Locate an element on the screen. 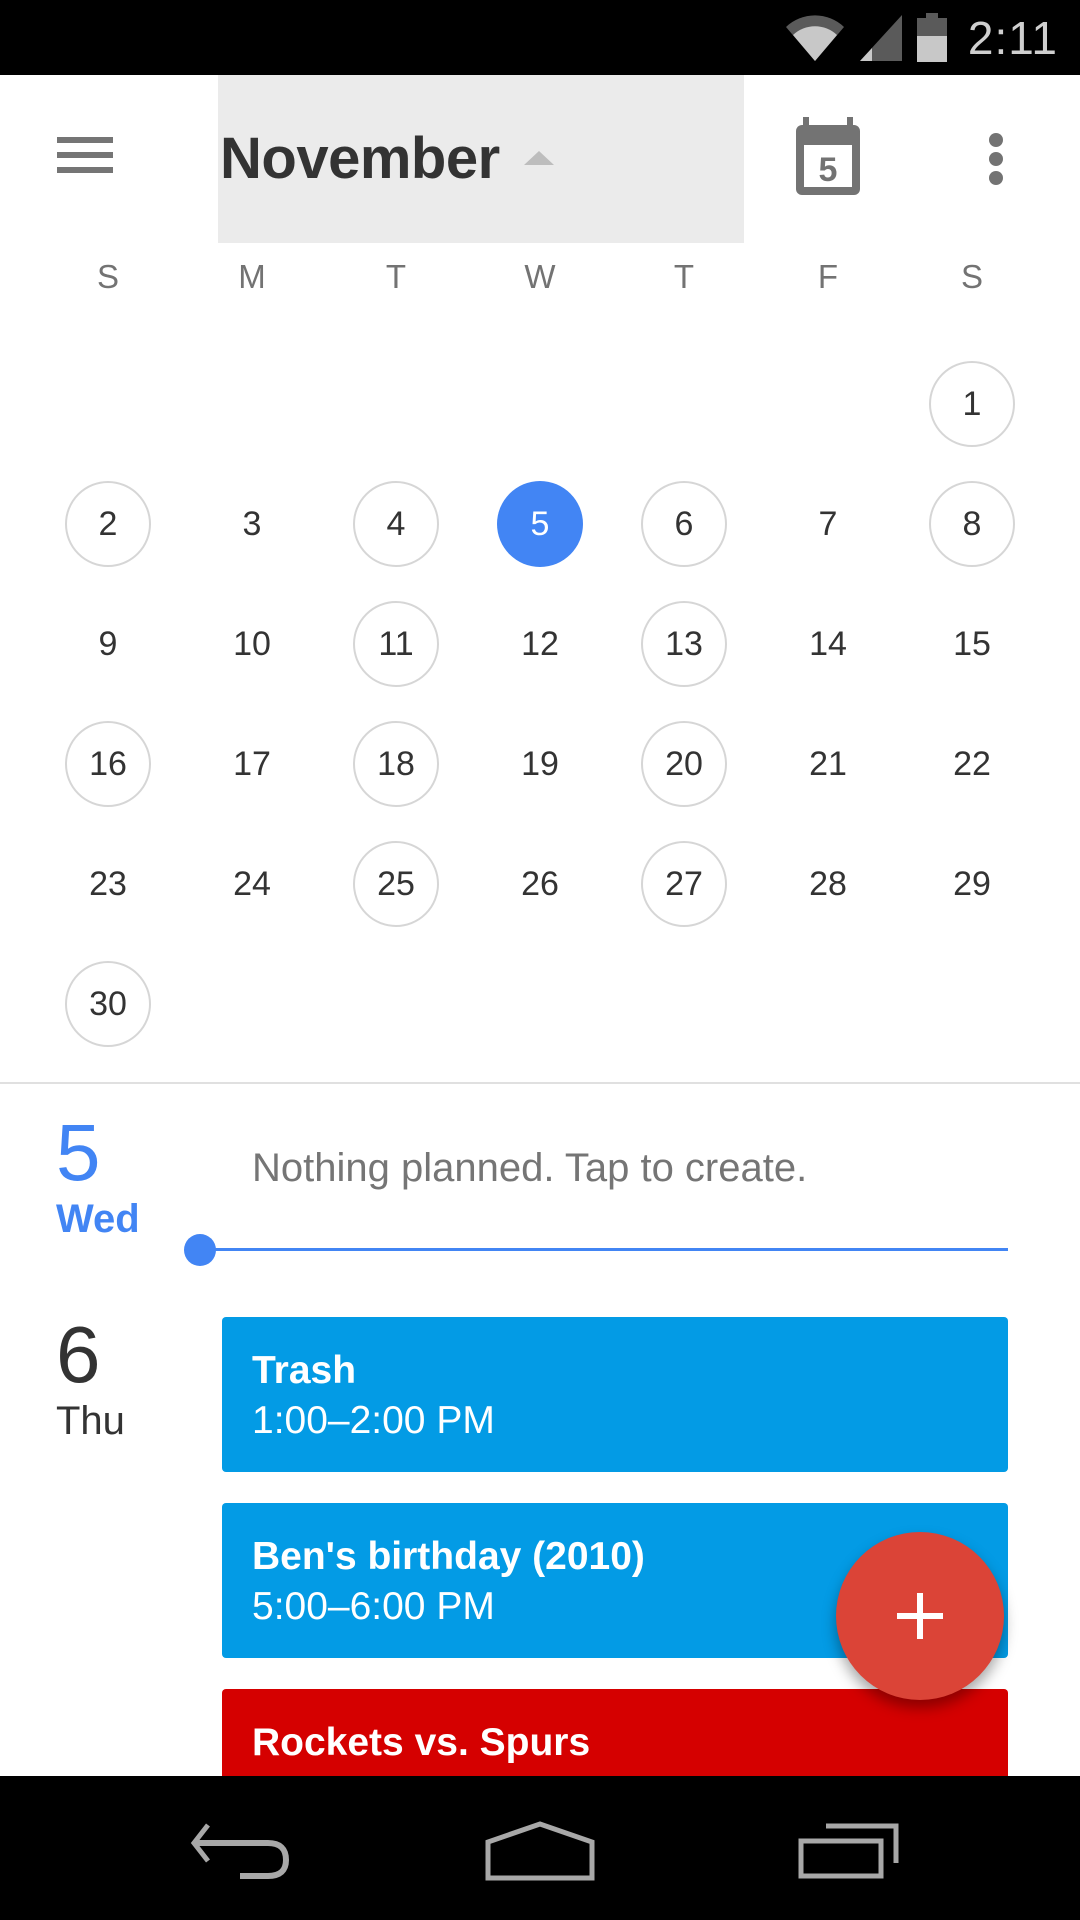 This screenshot has width=1080, height=1920. calendar-day: 24 is located at coordinates (252, 884).